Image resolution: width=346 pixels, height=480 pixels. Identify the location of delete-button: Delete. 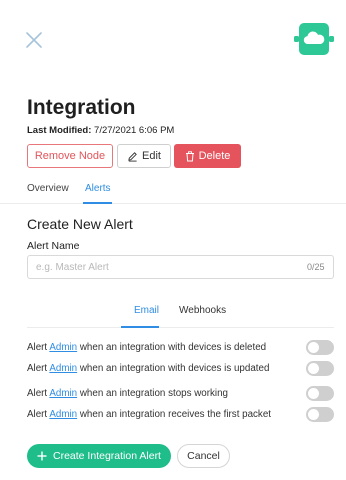
(207, 156).